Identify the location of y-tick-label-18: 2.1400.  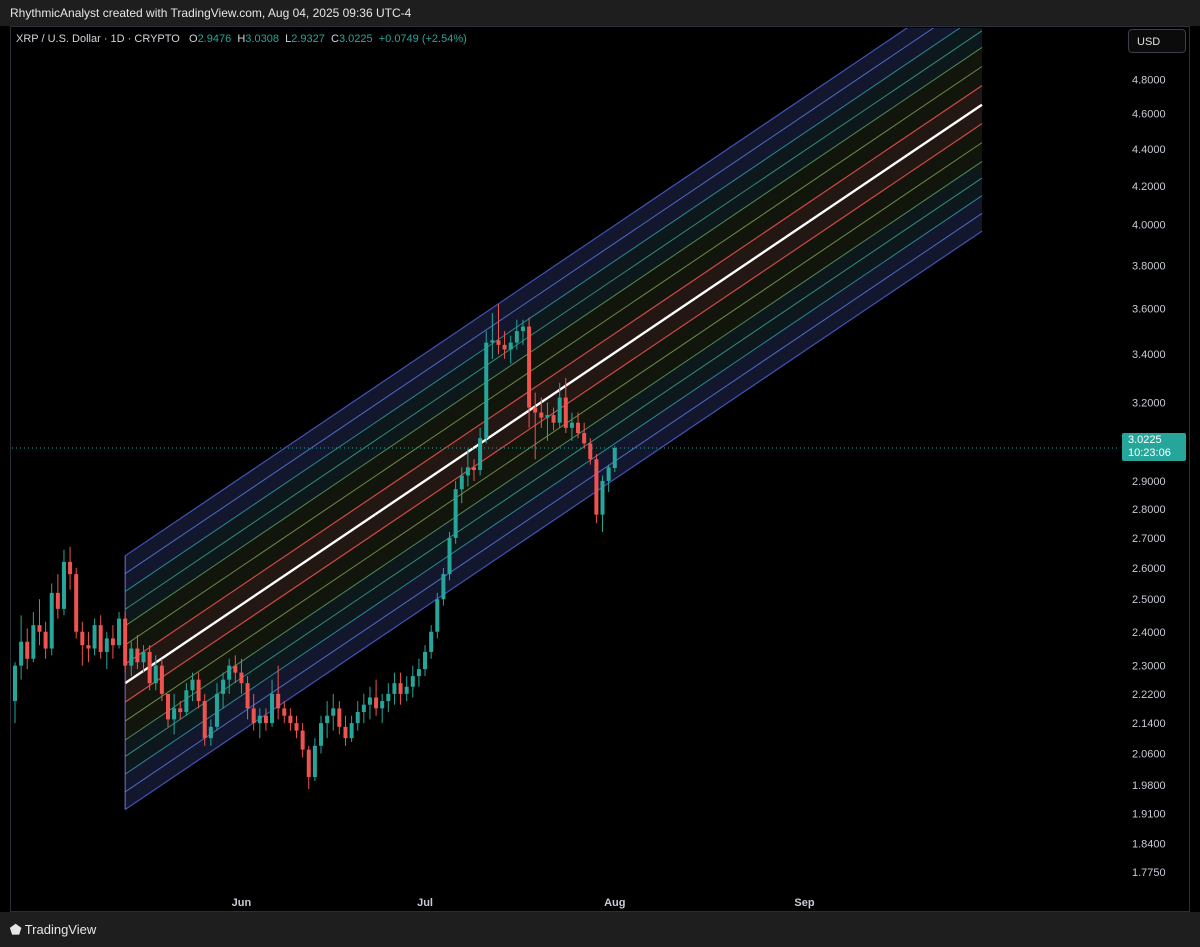
(1149, 724).